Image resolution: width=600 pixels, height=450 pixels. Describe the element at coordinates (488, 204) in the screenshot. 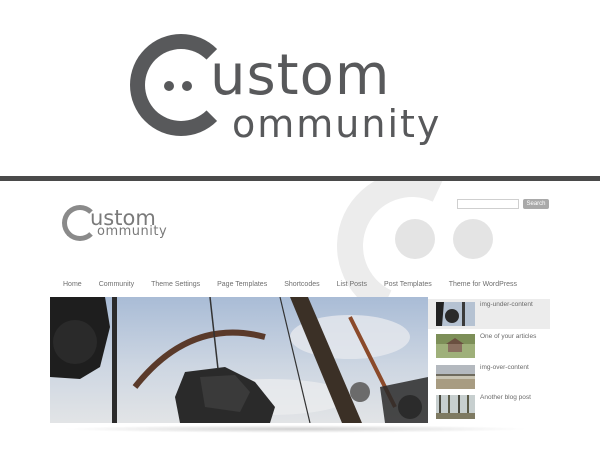

I see `search-input` at that location.